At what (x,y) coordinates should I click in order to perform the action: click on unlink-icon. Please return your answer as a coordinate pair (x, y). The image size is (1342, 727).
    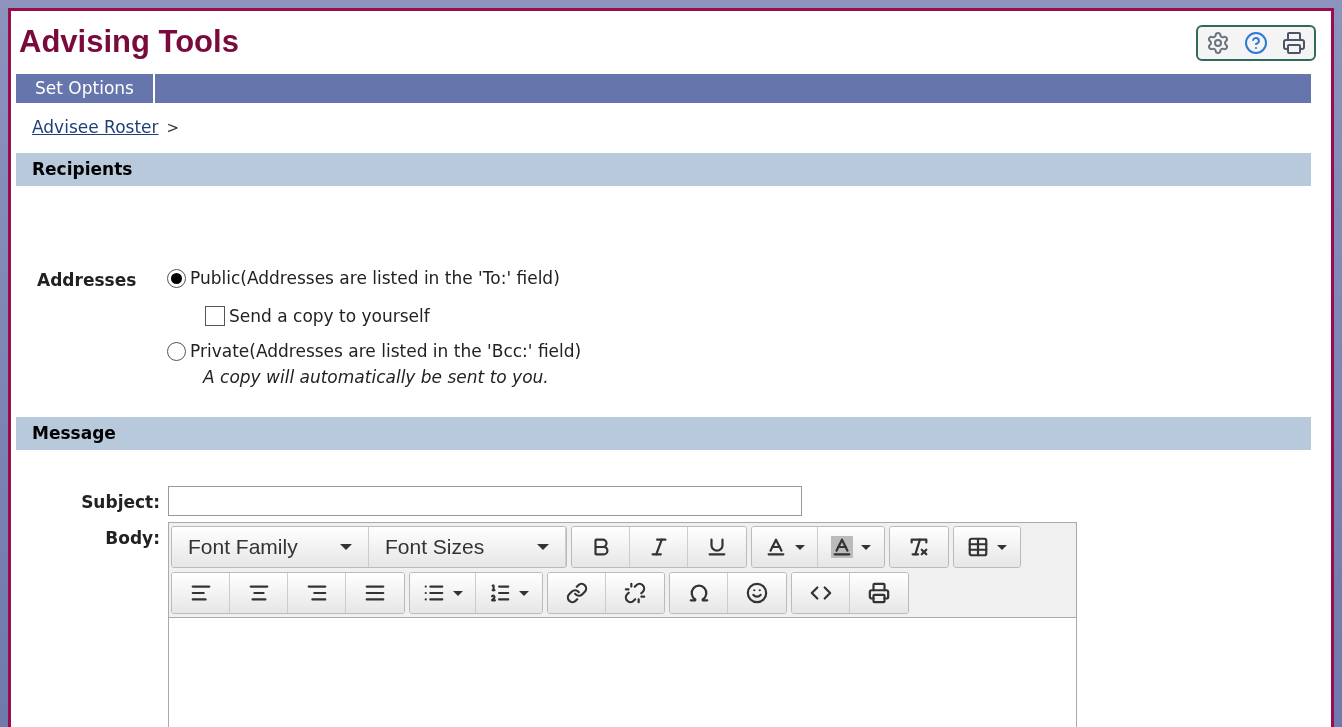
    Looking at the image, I should click on (635, 593).